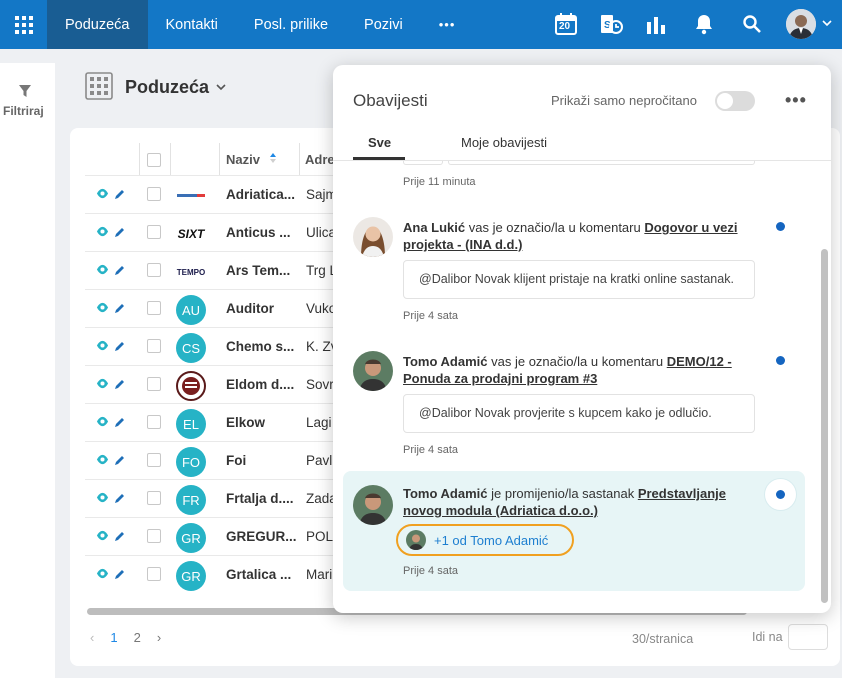  I want to click on more-tabs-button: •••, so click(447, 24).